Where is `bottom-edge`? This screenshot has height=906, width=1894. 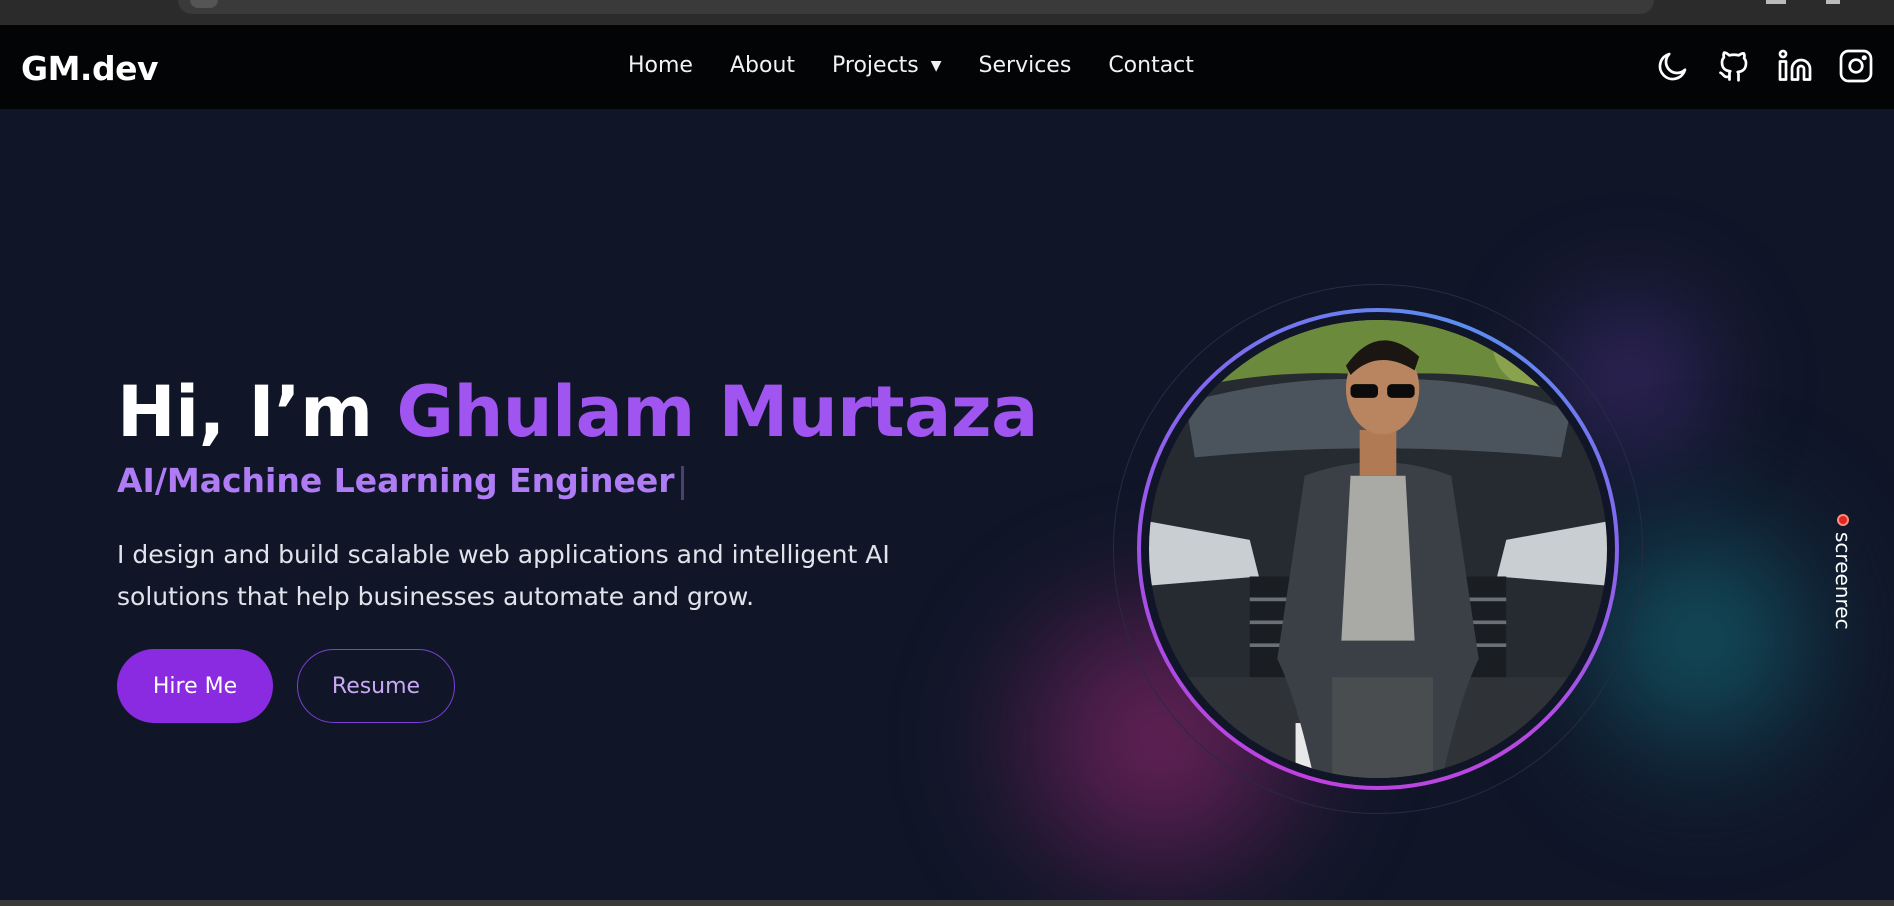 bottom-edge is located at coordinates (947, 903).